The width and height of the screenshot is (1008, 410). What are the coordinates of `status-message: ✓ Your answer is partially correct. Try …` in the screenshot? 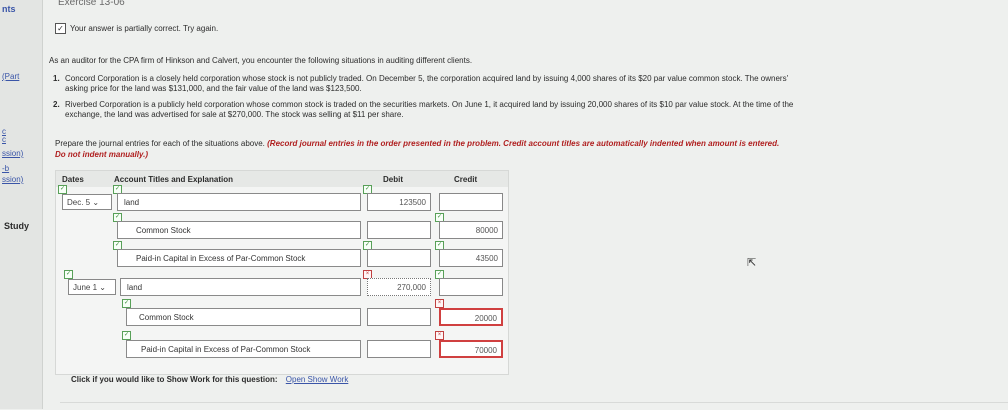 It's located at (136, 28).